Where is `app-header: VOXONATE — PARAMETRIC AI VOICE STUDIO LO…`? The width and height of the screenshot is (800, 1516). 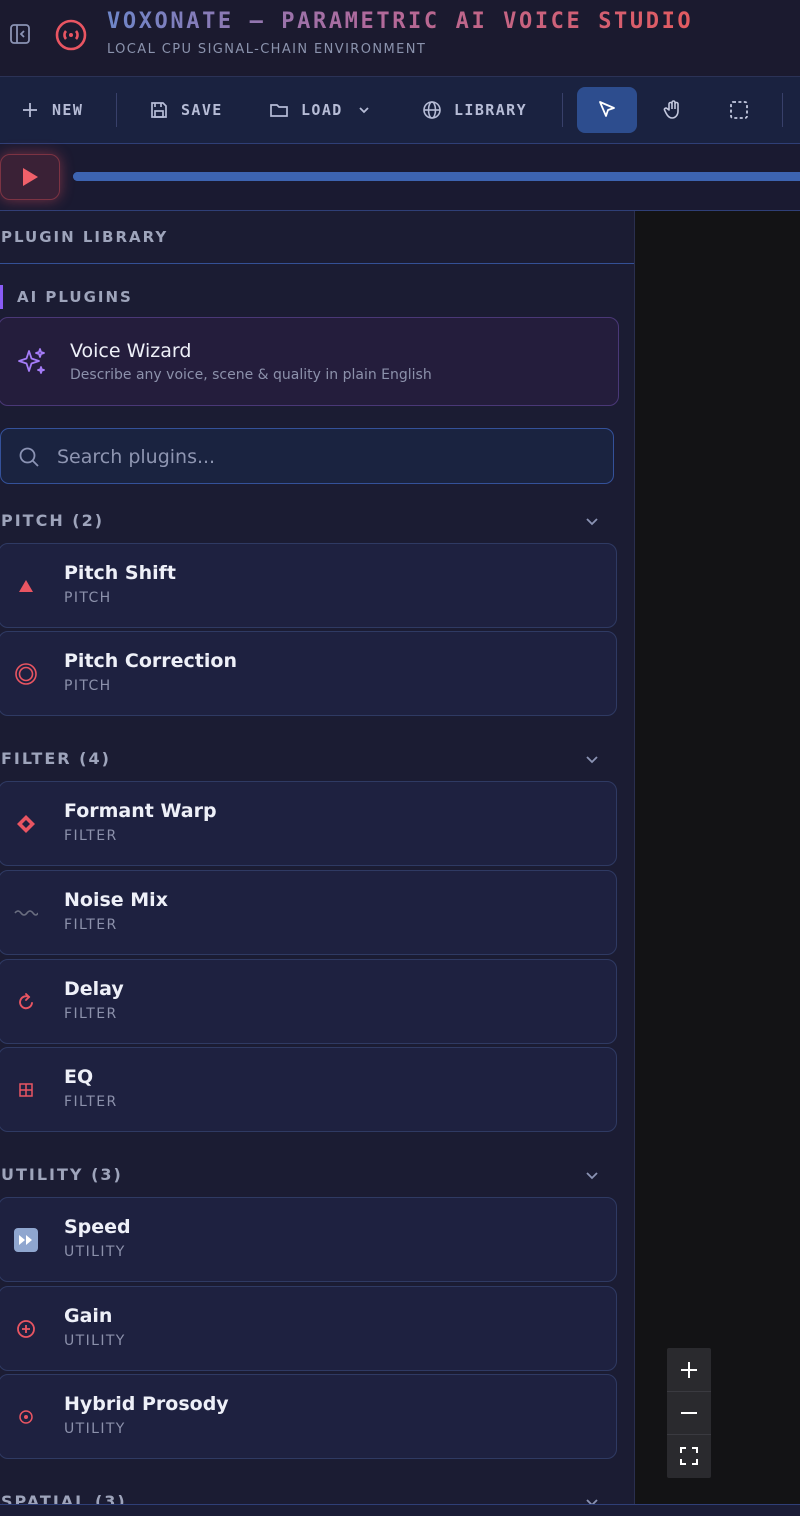
app-header: VOXONATE — PARAMETRIC AI VOICE STUDIO LO… is located at coordinates (400, 38).